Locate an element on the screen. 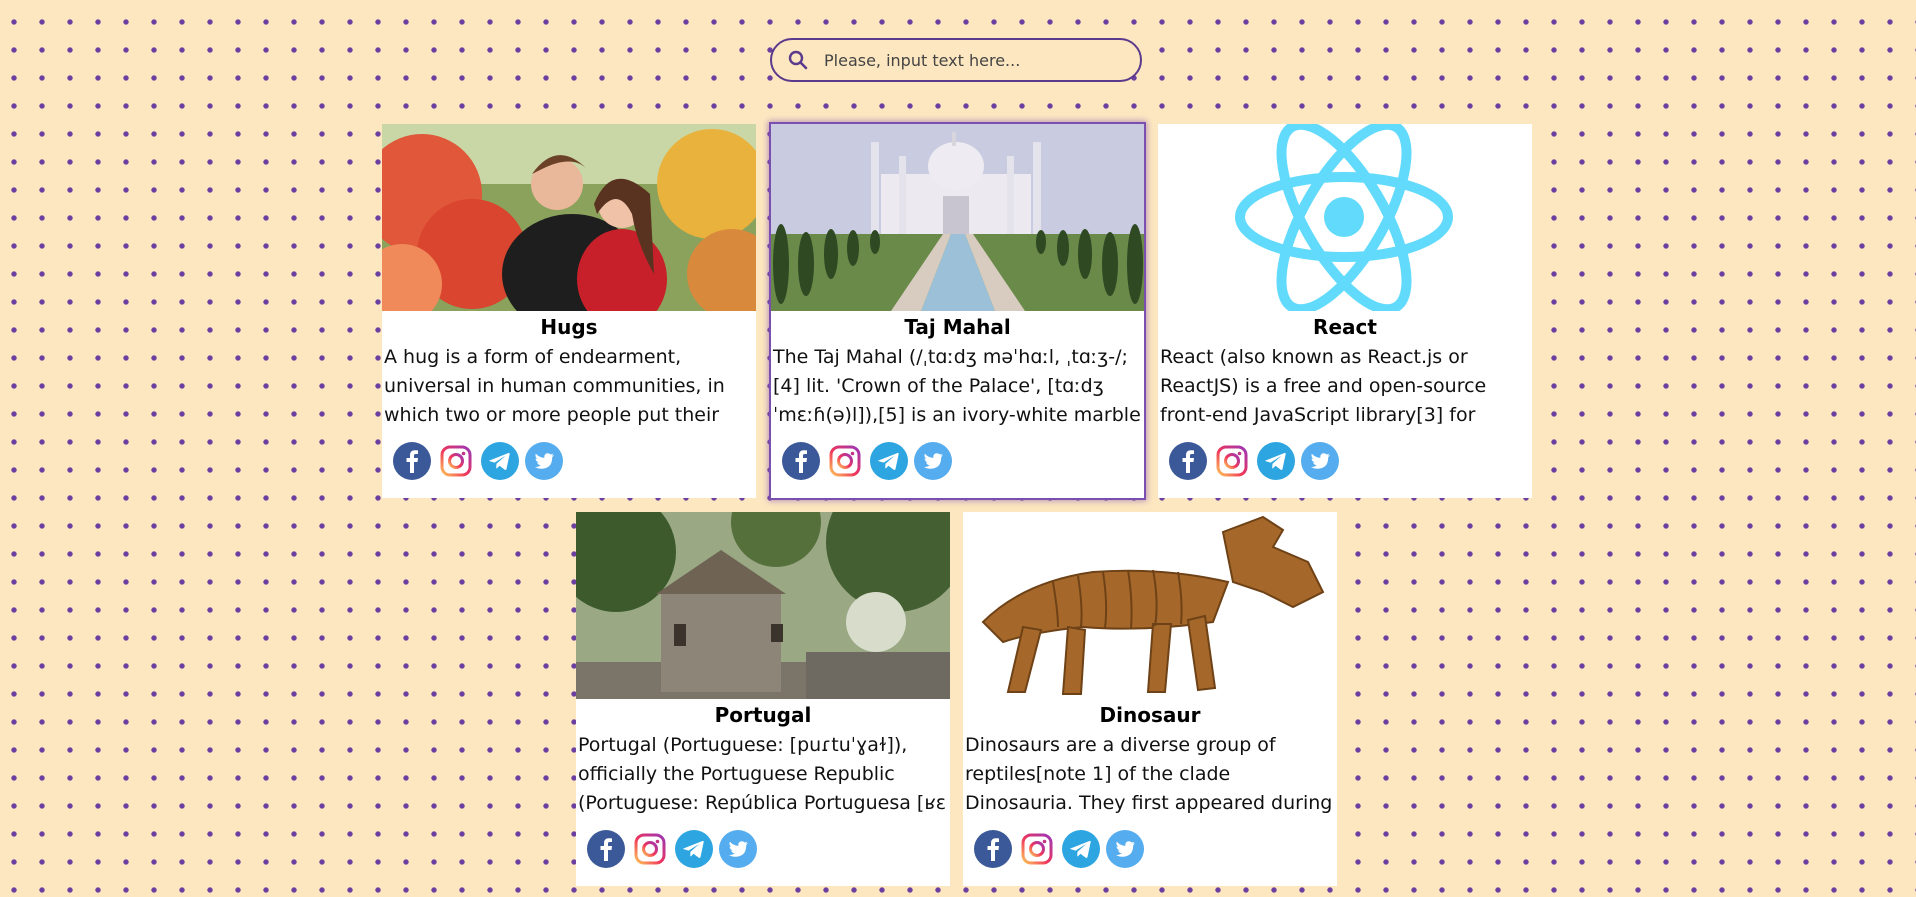 The image size is (1916, 897). card-title: Taj Mahal is located at coordinates (957, 327).